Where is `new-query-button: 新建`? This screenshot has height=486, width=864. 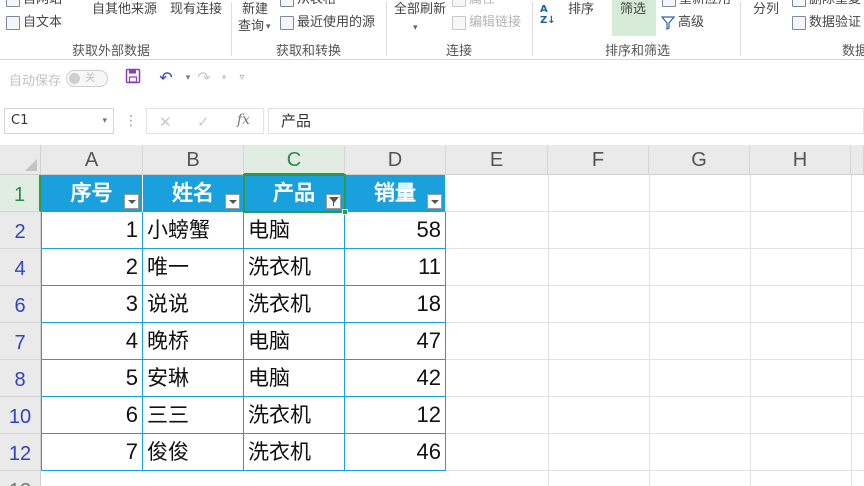
new-query-button: 新建 is located at coordinates (255, 10).